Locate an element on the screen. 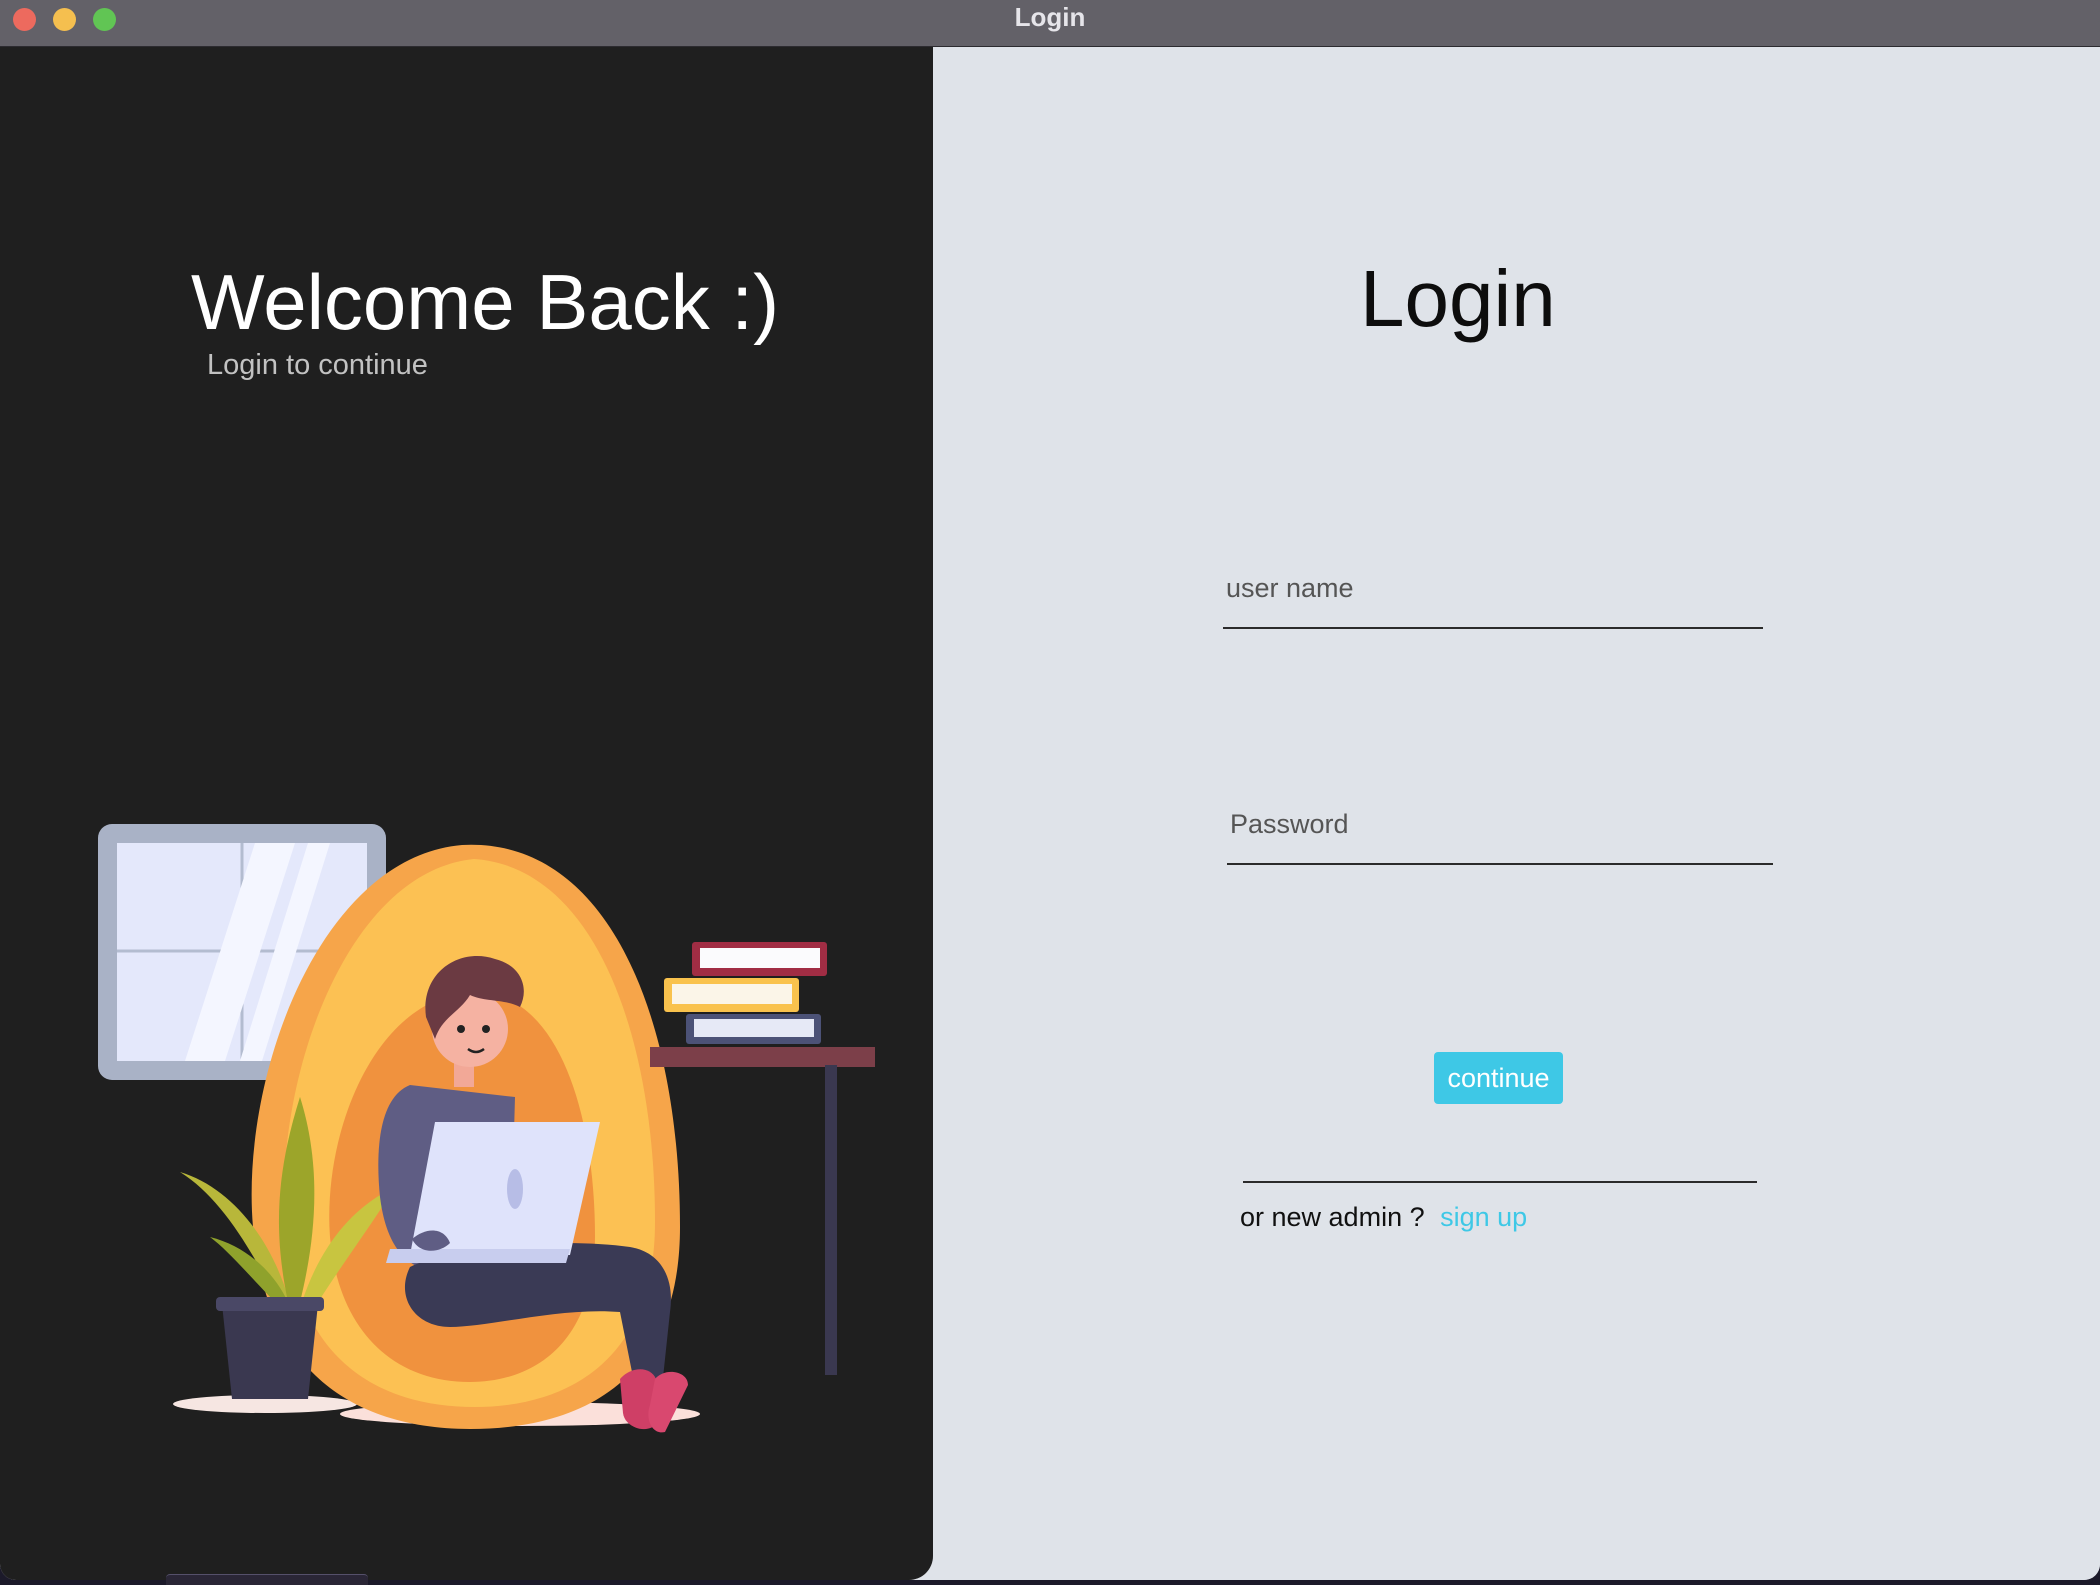 The image size is (2100, 1585). dock-edge is located at coordinates (267, 1579).